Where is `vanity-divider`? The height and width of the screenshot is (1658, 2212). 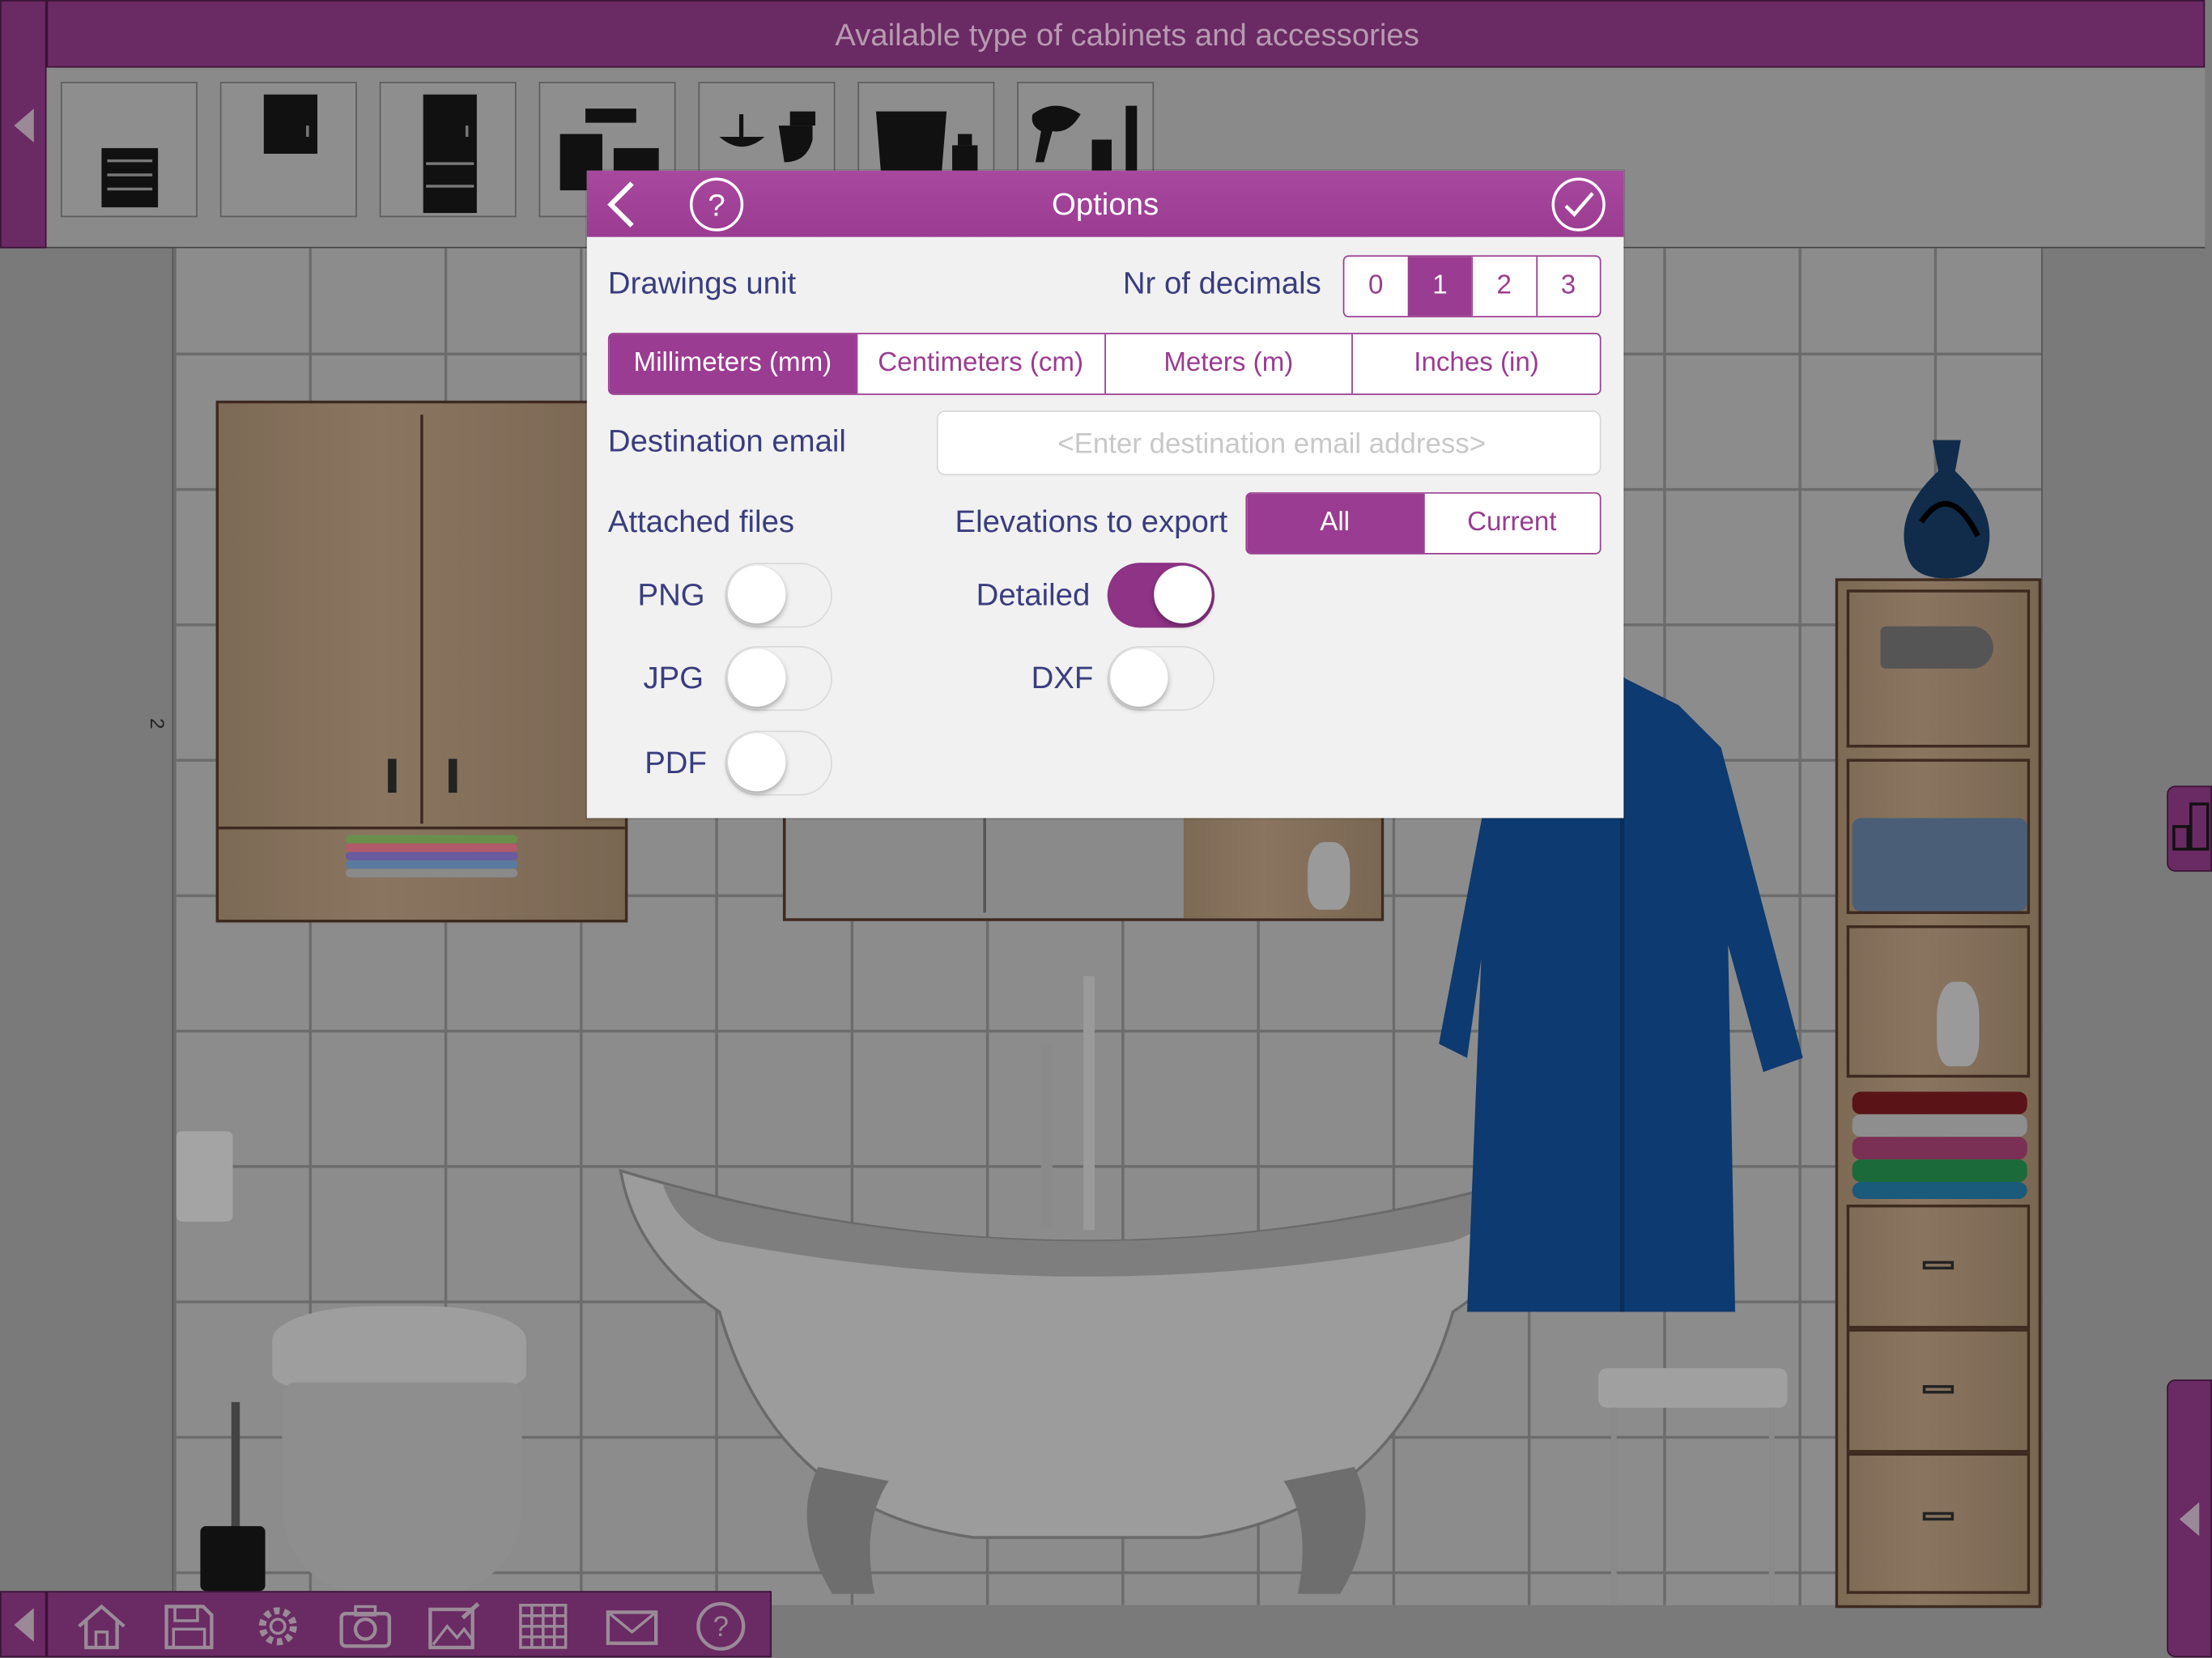 vanity-divider is located at coordinates (985, 863).